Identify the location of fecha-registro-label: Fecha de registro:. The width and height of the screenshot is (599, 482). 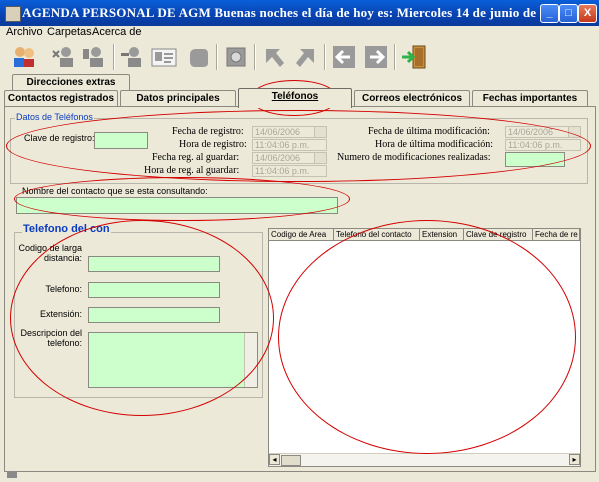
(208, 131).